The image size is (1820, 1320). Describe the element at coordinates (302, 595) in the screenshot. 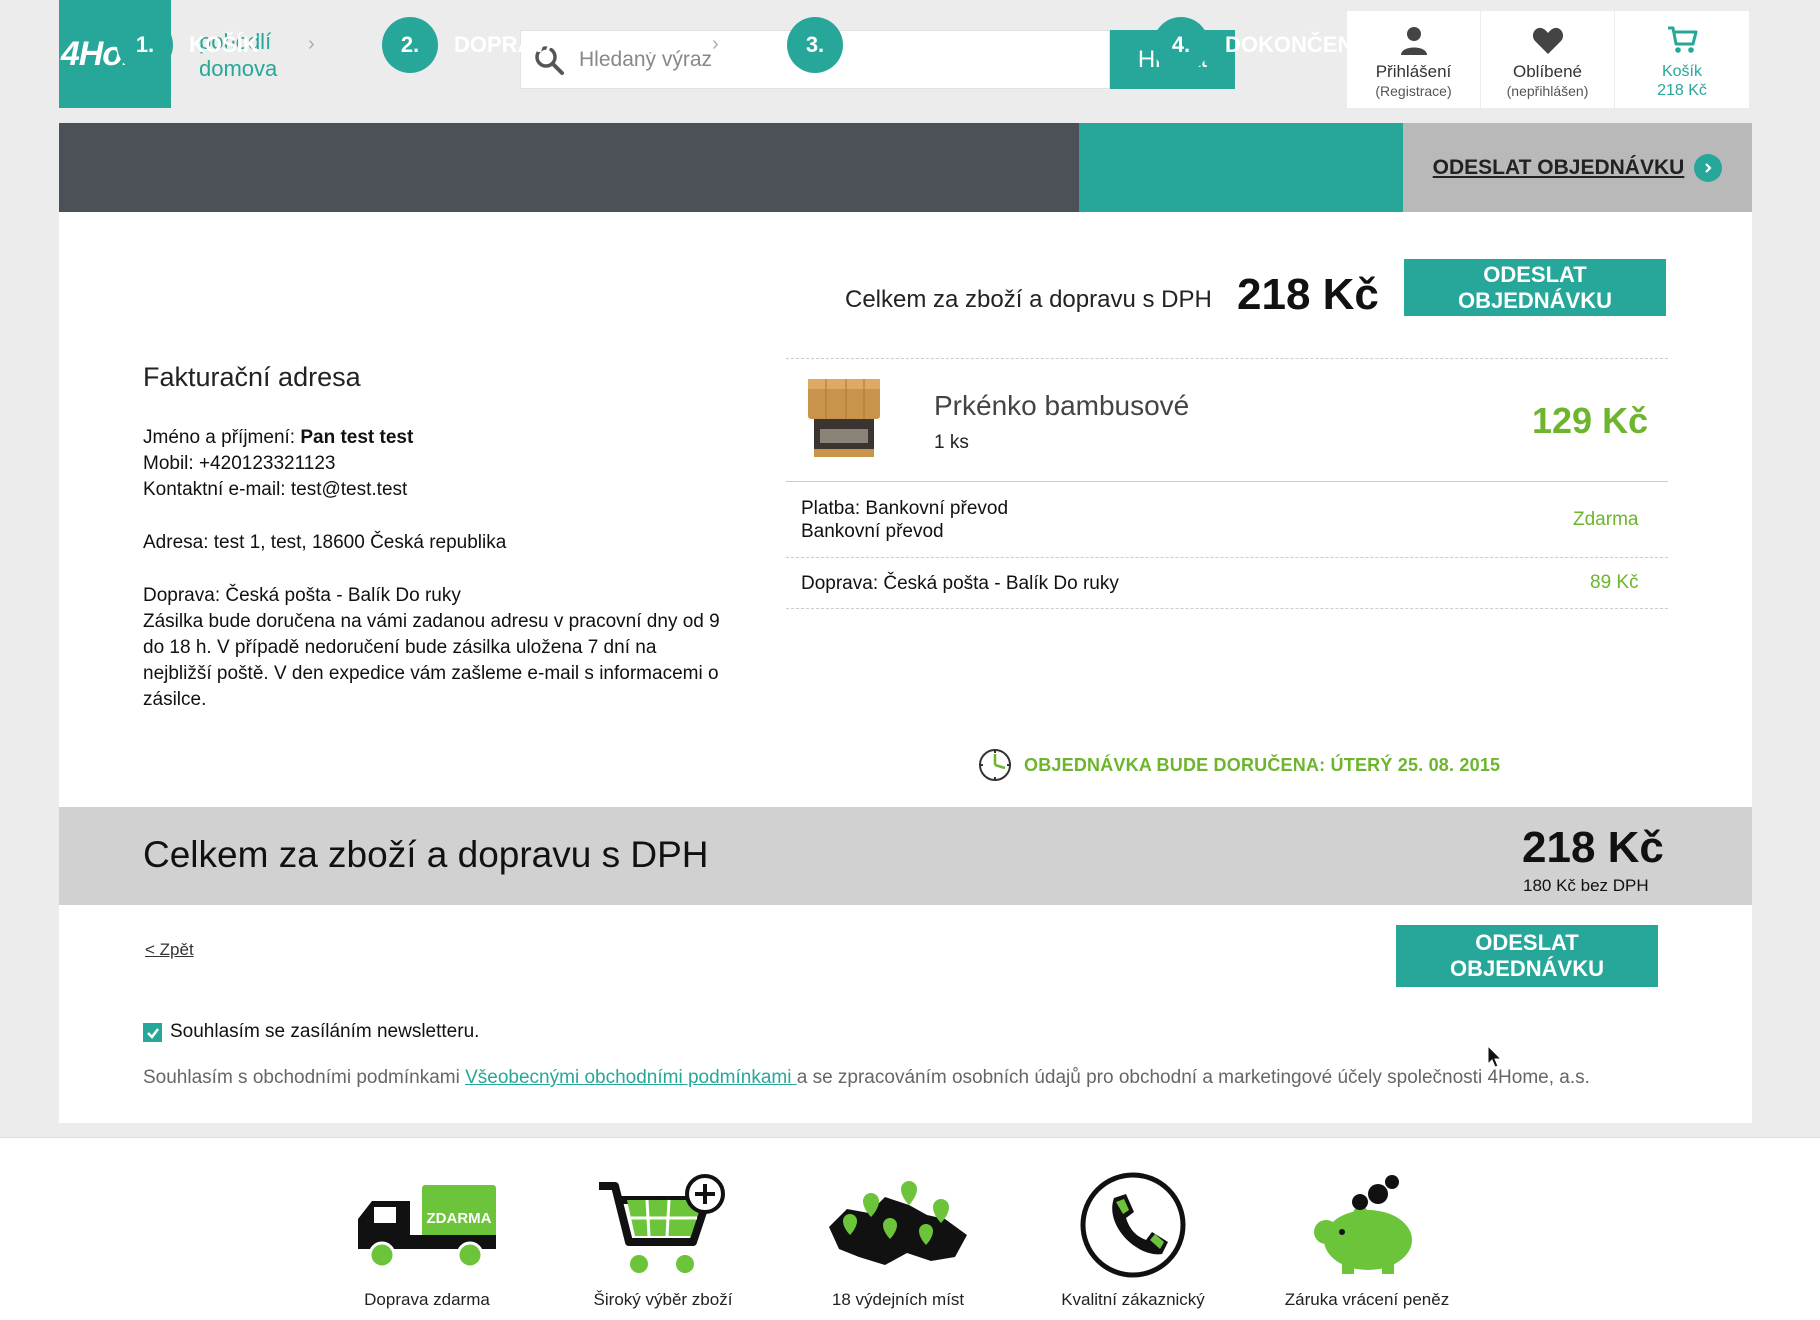

I see `billing-shipping-title: Doprava: Česká pošta - Balík Do ruky` at that location.